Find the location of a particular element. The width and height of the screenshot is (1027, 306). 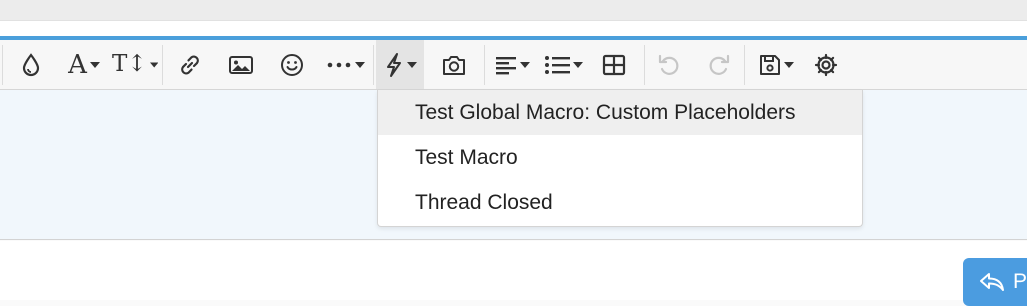

list-button is located at coordinates (563, 64).